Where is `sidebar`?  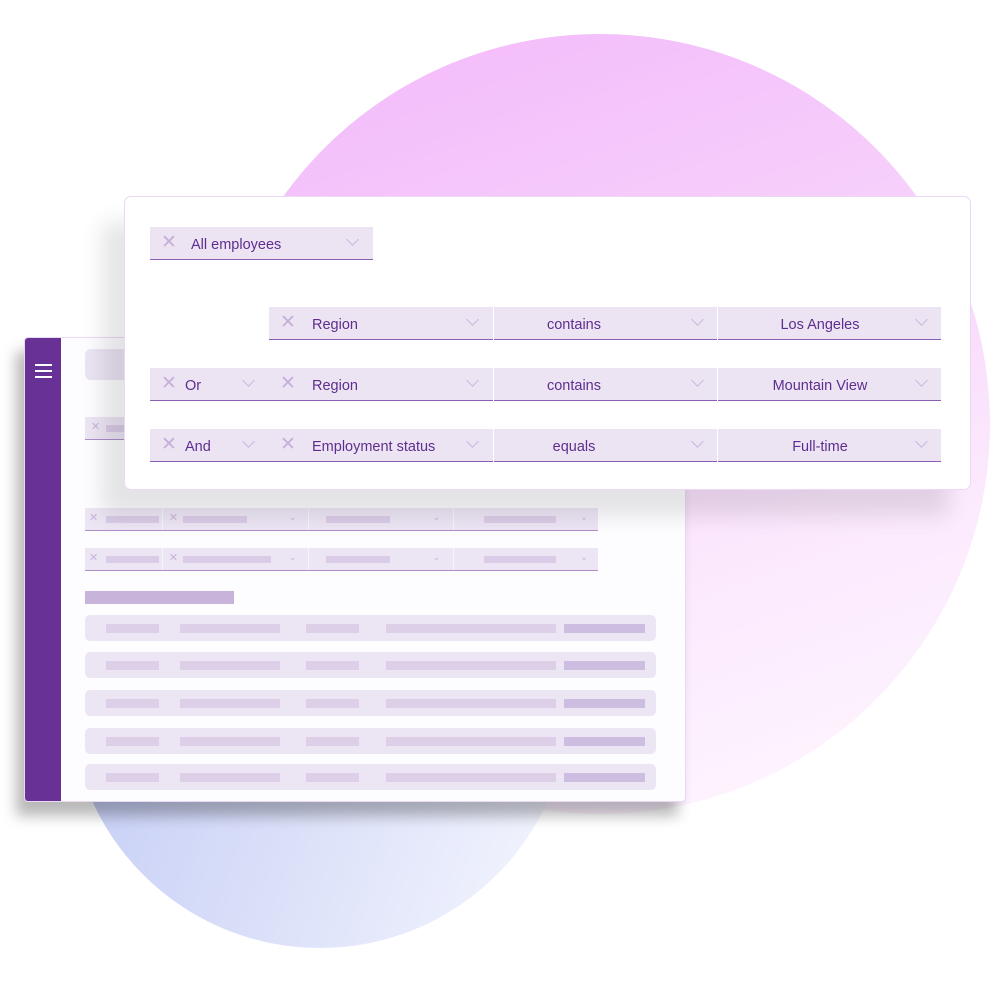
sidebar is located at coordinates (43, 569).